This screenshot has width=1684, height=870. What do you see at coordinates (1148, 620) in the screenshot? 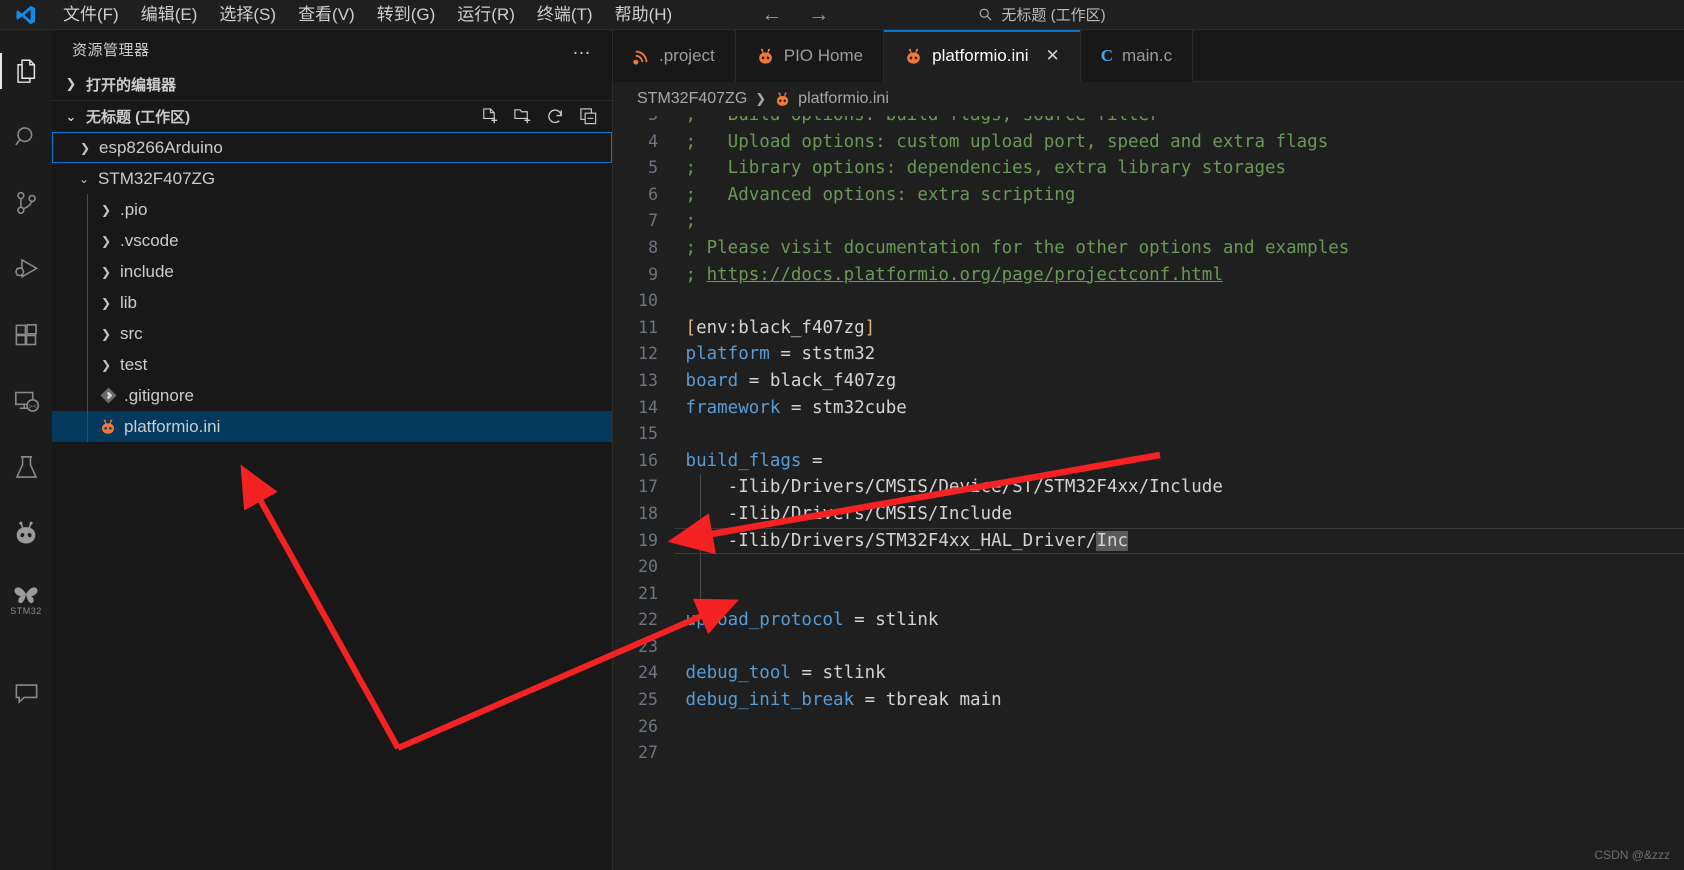
I see `code-line-22: 22 upload_protocol = stlink` at bounding box center [1148, 620].